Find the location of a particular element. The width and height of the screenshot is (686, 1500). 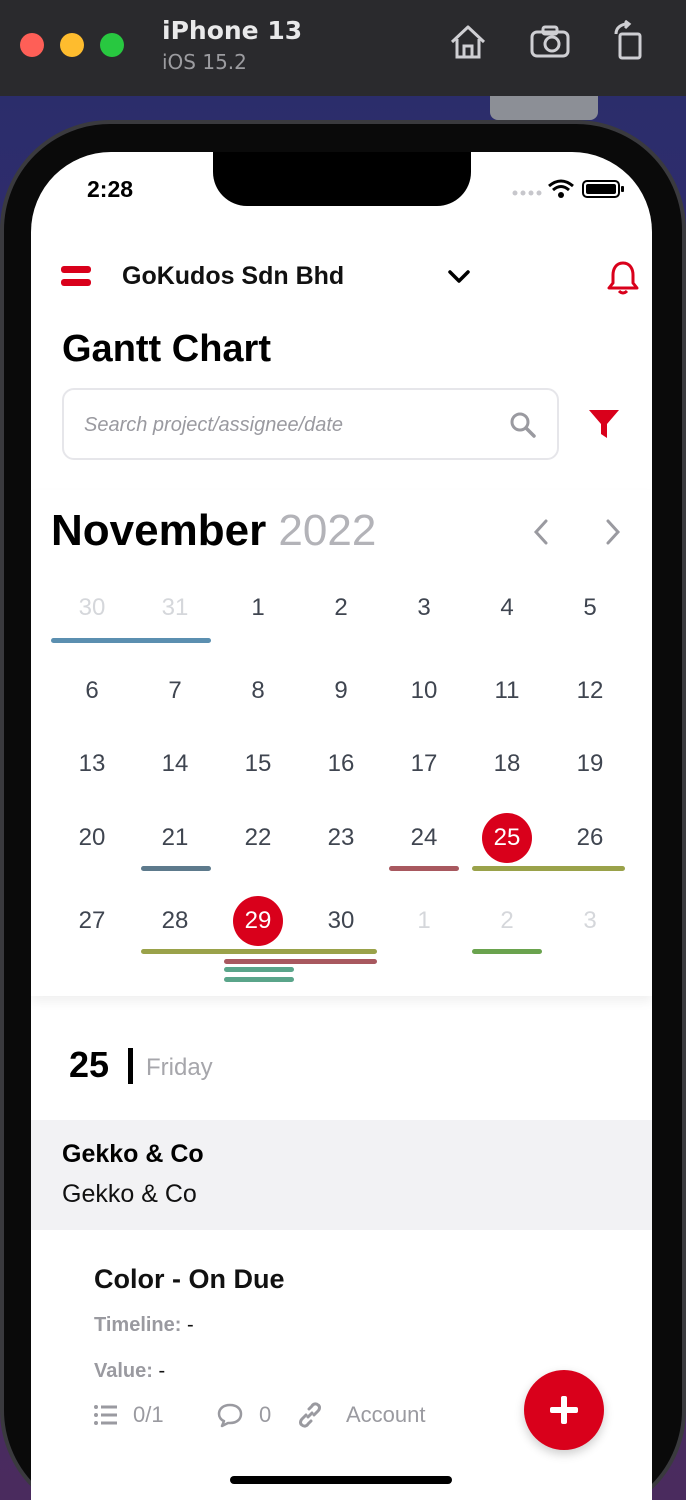

task-value: Value: - is located at coordinates (129, 1371).